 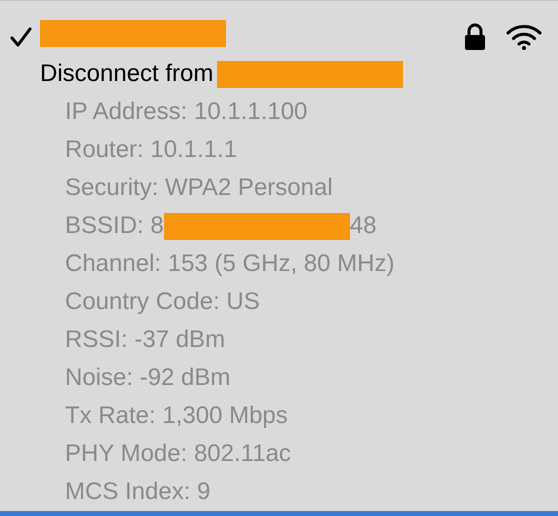 What do you see at coordinates (145, 340) in the screenshot?
I see `detail-text: RSSI: -37 dBm` at bounding box center [145, 340].